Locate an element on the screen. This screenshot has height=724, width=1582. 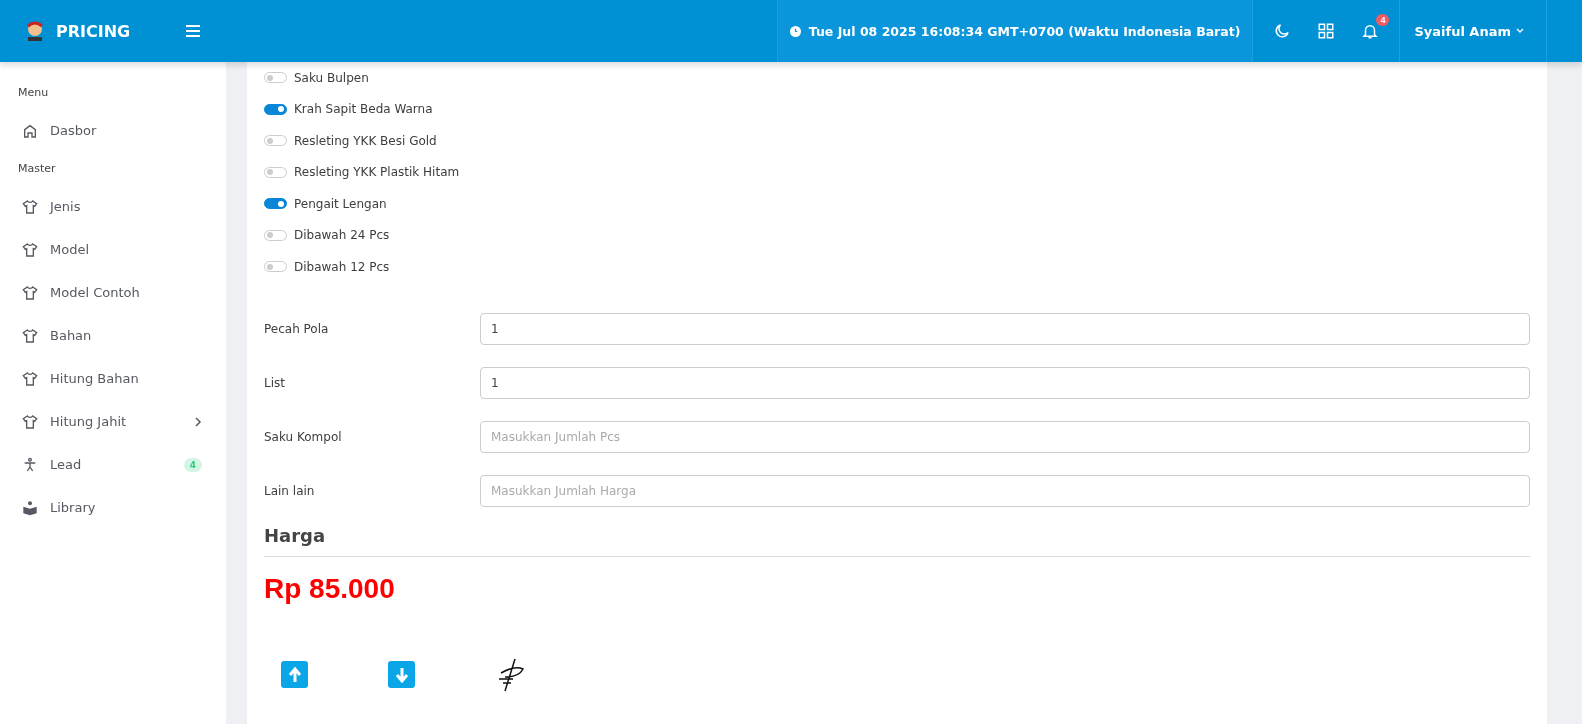
field-label: Lain lain is located at coordinates (290, 490).